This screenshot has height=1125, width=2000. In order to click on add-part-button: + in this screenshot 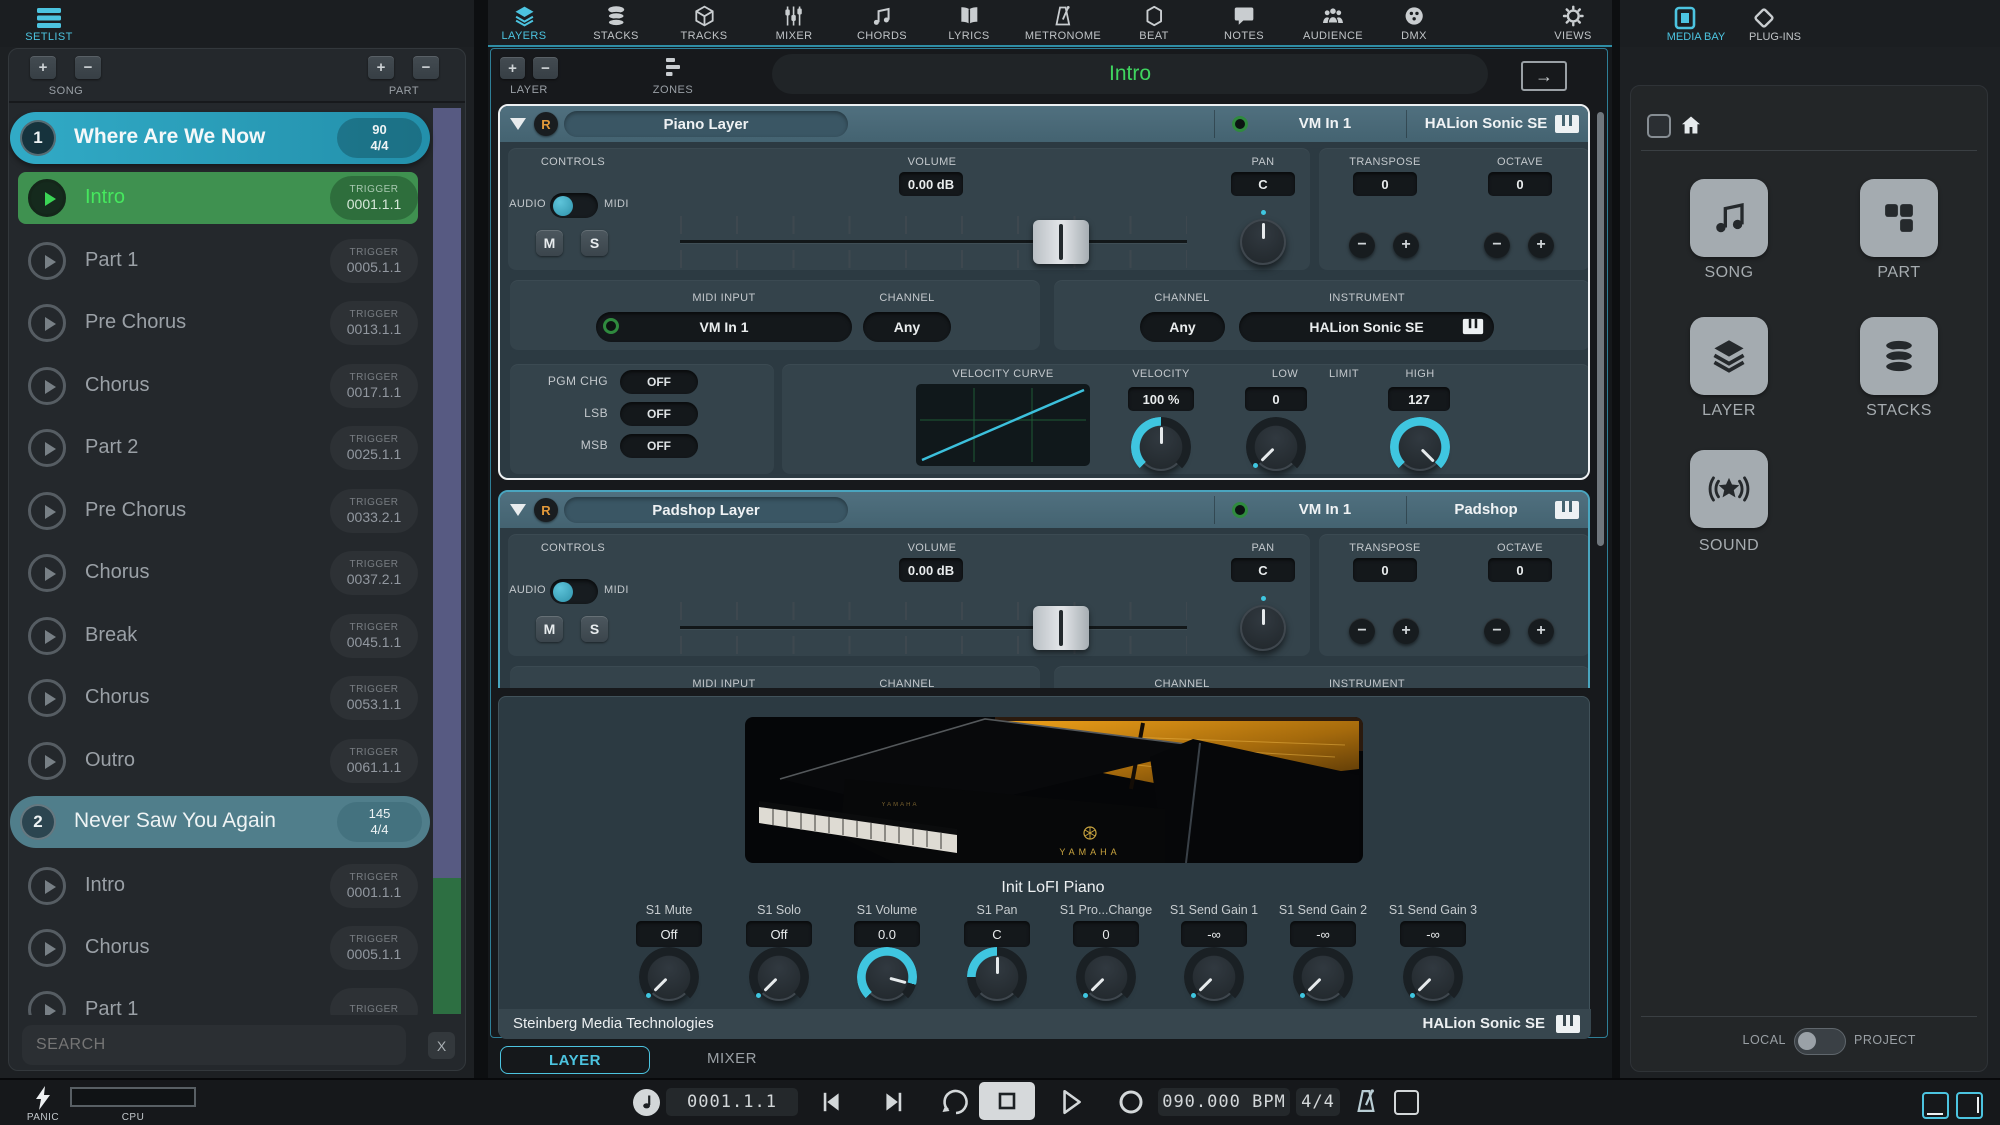, I will do `click(381, 67)`.